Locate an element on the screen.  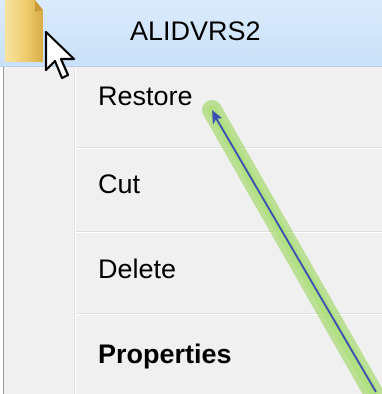
menu-item-restore: Restore is located at coordinates (233, 103).